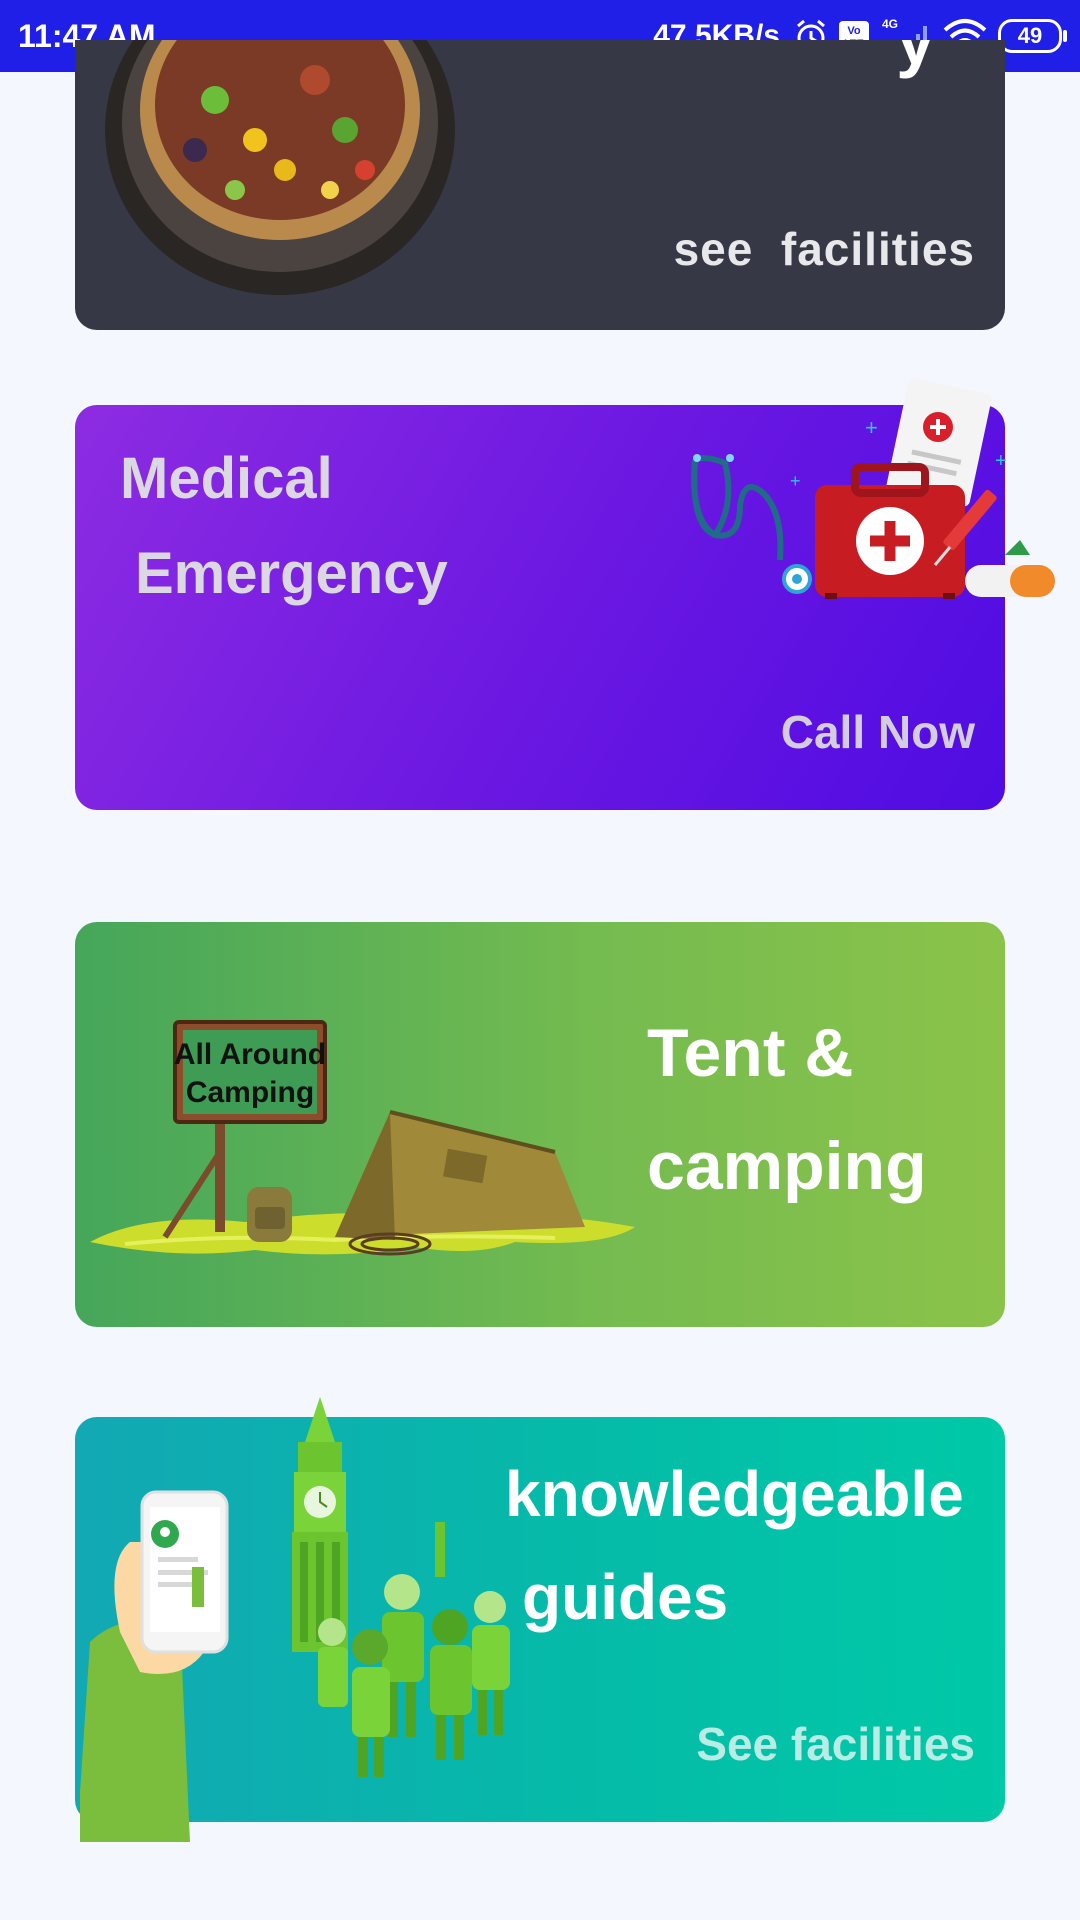  What do you see at coordinates (1032, 36) in the screenshot?
I see `battery-icon: 49` at bounding box center [1032, 36].